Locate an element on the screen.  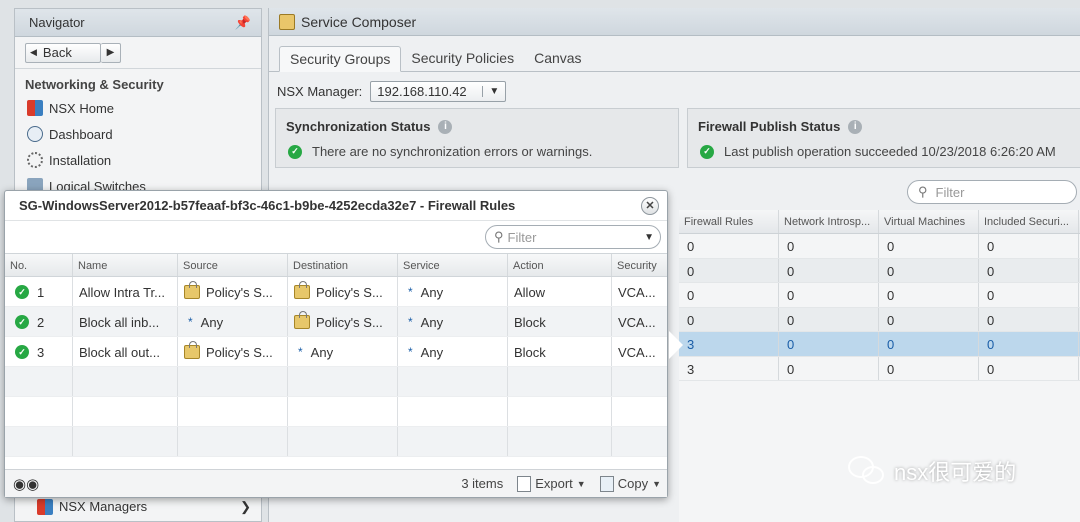
tab-bar: Security Groups Security Policies Canvas is located at coordinates (674, 54).